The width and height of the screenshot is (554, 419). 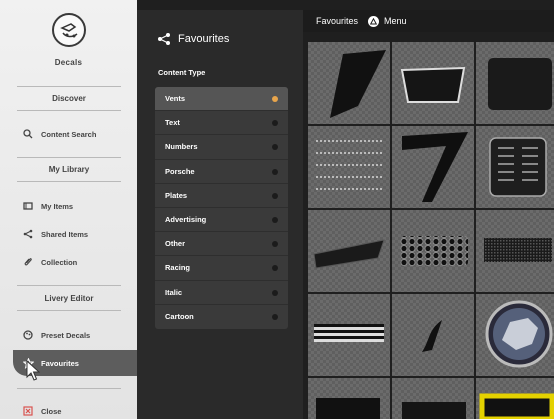 I want to click on vent-side-lines-icon, so click(x=349, y=165).